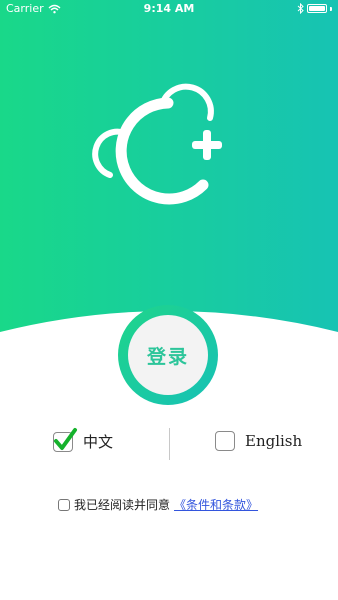  I want to click on checkmark-icon, so click(65, 438).